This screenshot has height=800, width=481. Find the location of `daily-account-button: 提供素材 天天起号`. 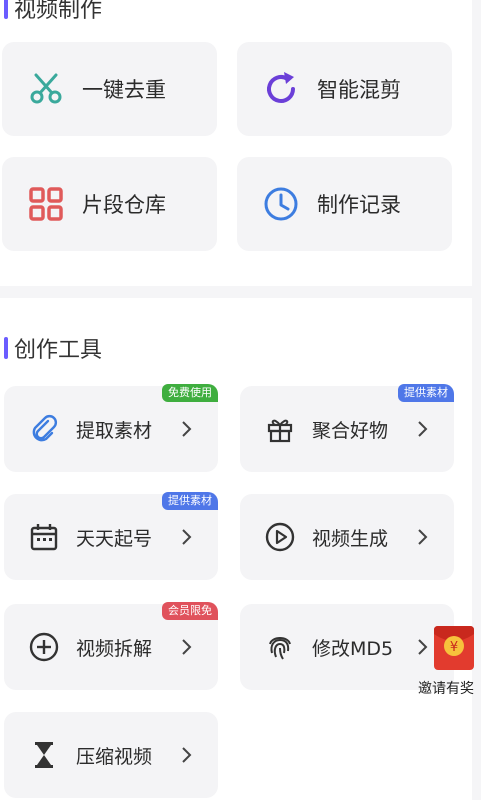

daily-account-button: 提供素材 天天起号 is located at coordinates (111, 536).